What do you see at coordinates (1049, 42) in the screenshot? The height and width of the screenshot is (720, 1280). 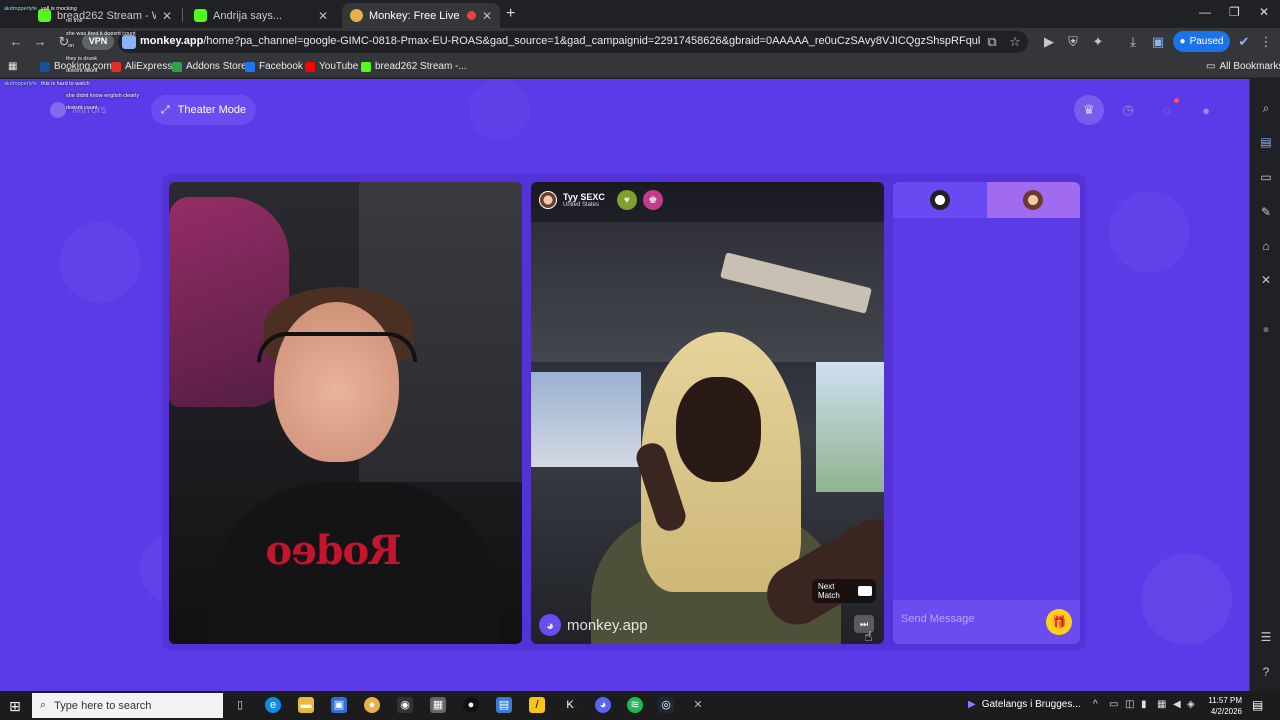 I see `extension-media-icon: ▶` at bounding box center [1049, 42].